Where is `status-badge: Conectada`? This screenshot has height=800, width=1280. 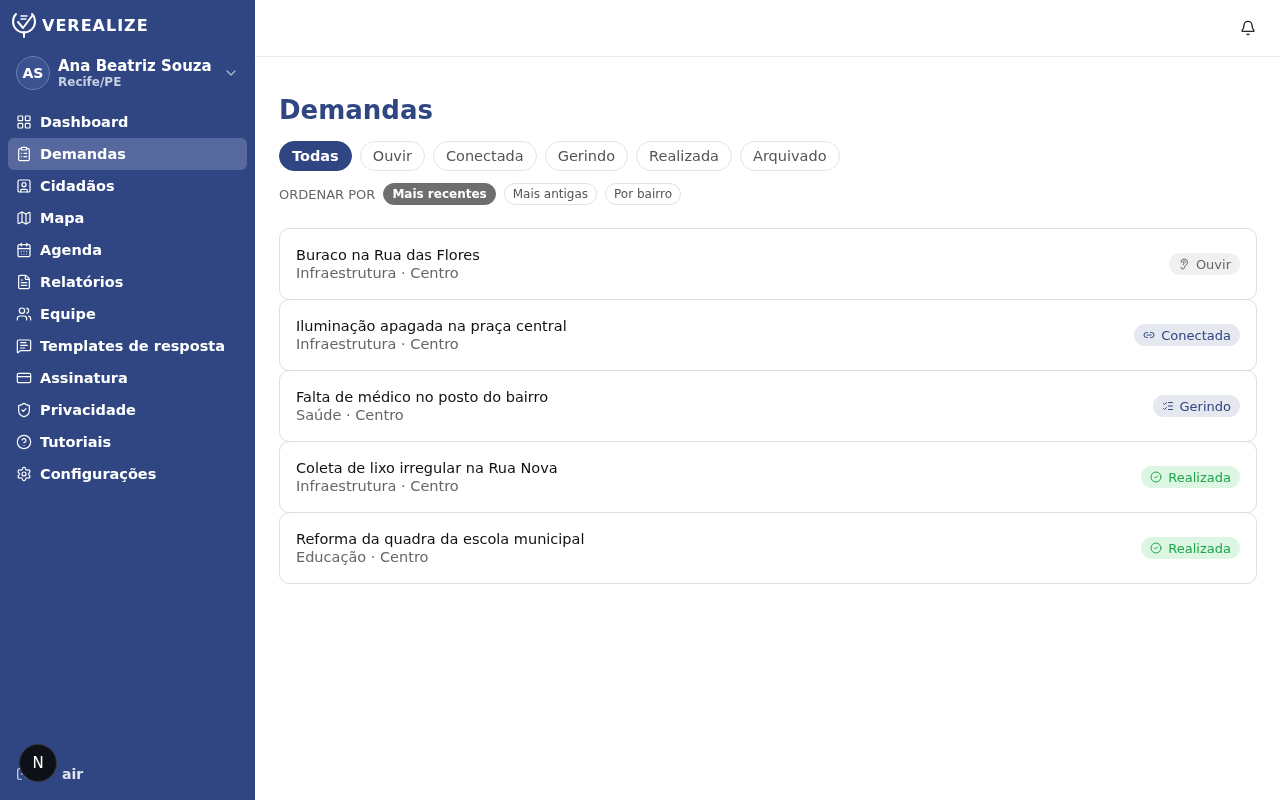
status-badge: Conectada is located at coordinates (1187, 335).